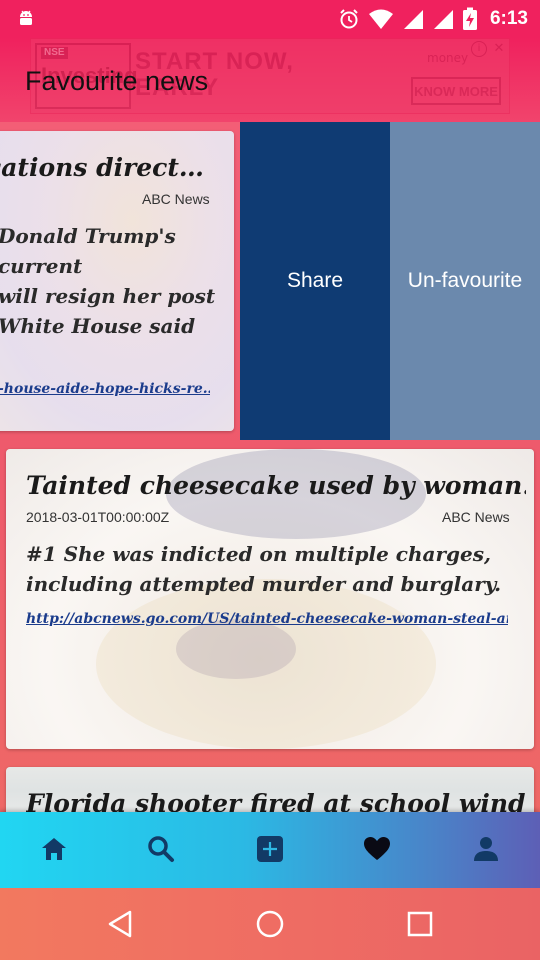 This screenshot has width=540, height=960. I want to click on heart-icon, so click(377, 848).